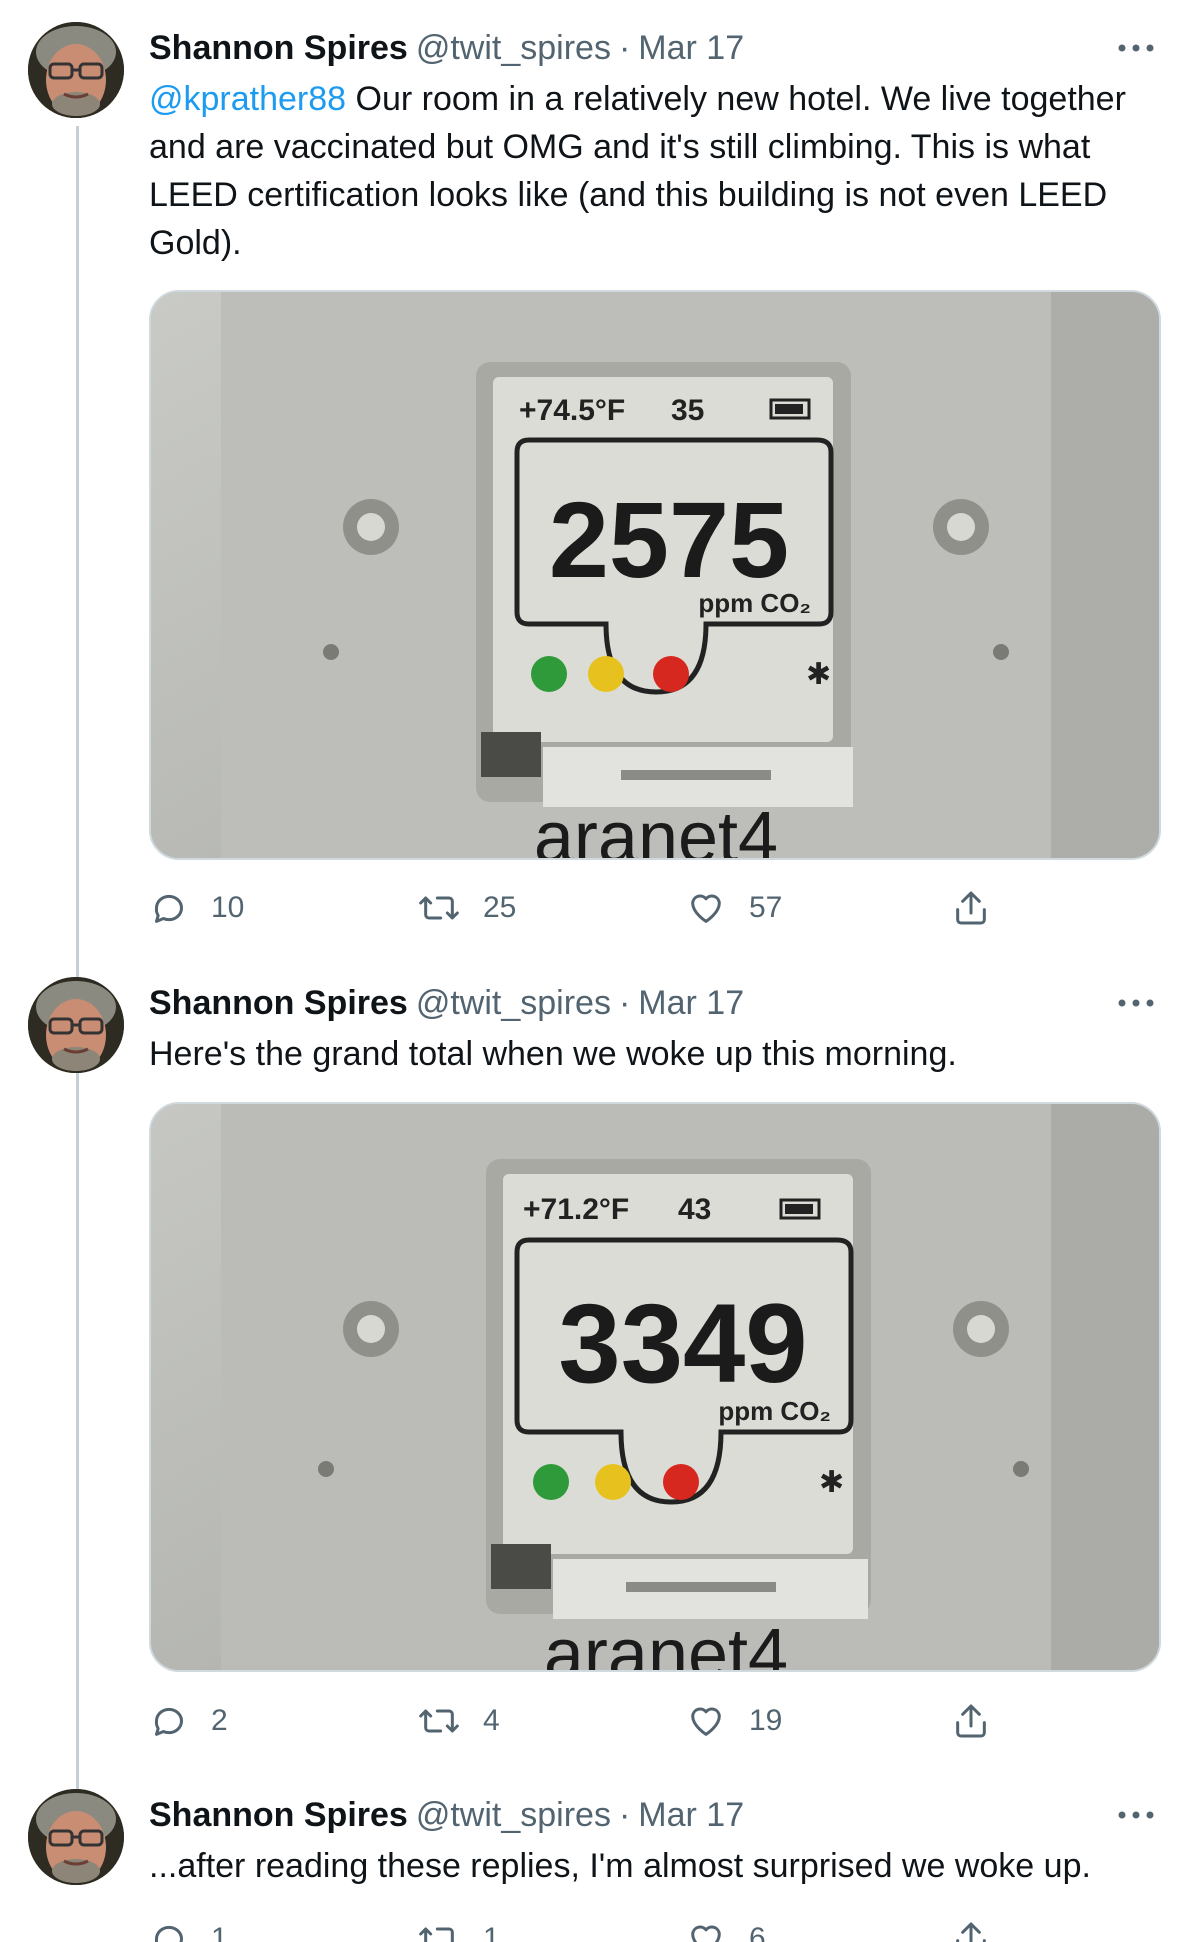  What do you see at coordinates (687, 410) in the screenshot?
I see `sensor-humidity: 35` at bounding box center [687, 410].